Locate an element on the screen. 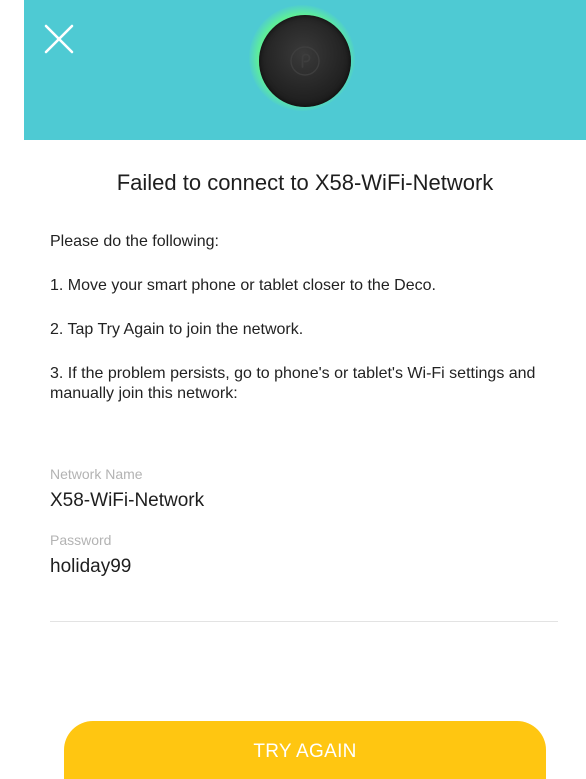 The width and height of the screenshot is (586, 779). instruction-step-2: 2. Tap Try Again to join the network. is located at coordinates (177, 329).